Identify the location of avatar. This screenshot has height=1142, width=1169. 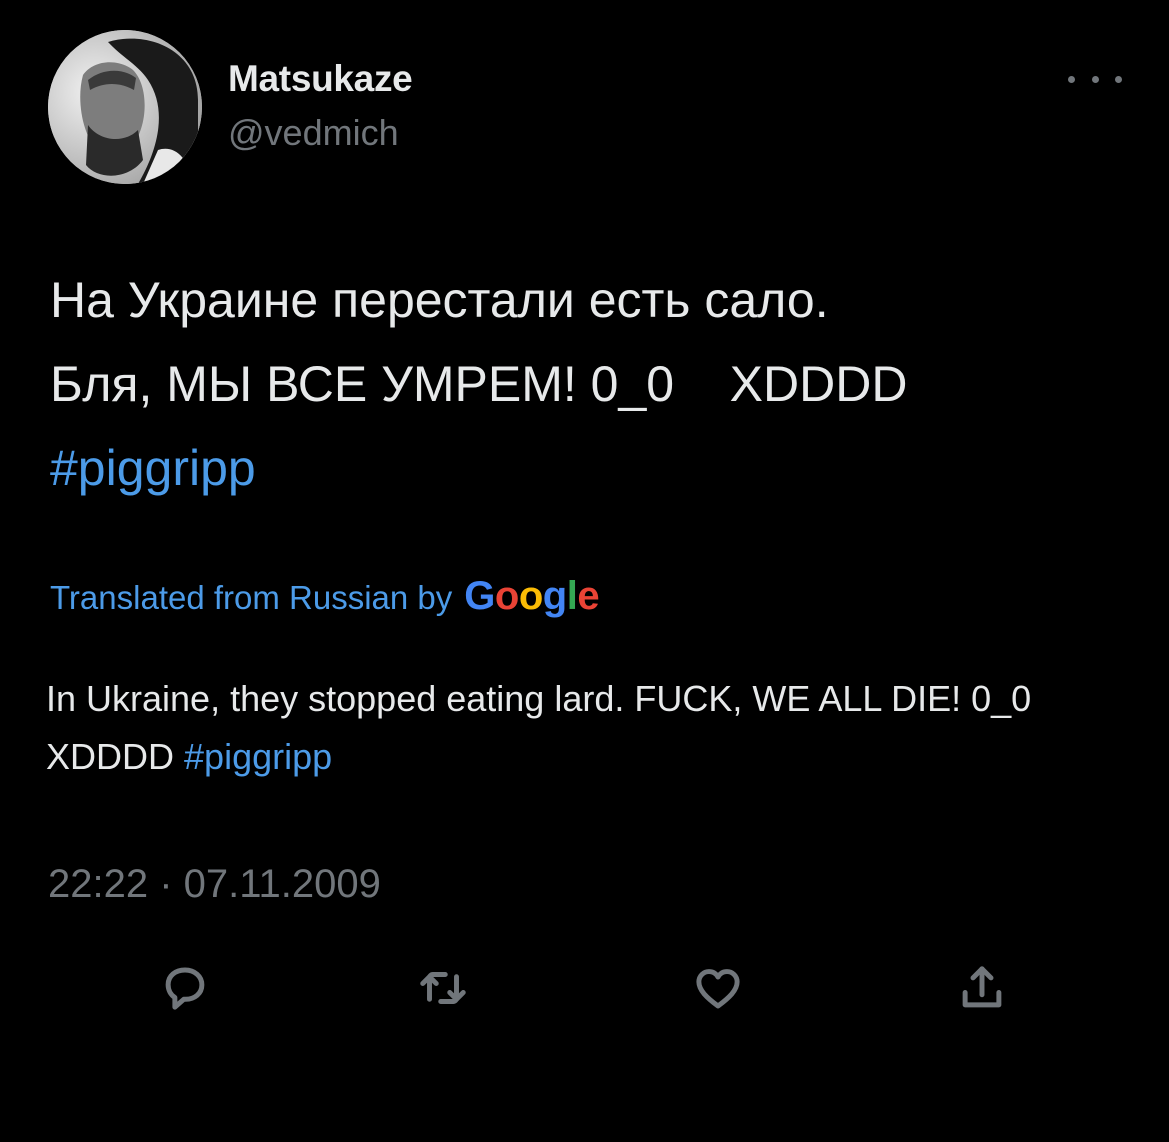
(125, 107).